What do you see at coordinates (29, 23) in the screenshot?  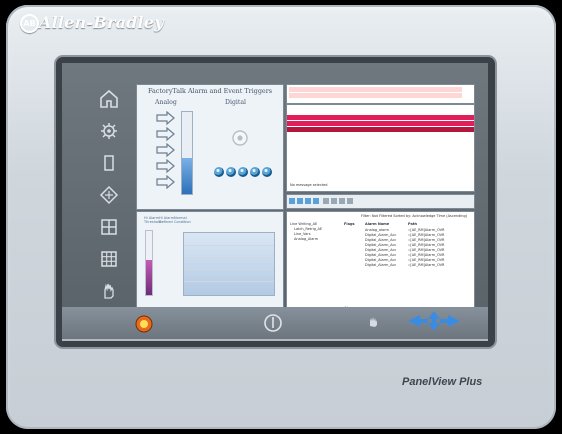 I see `brand-logo-icon: AB` at bounding box center [29, 23].